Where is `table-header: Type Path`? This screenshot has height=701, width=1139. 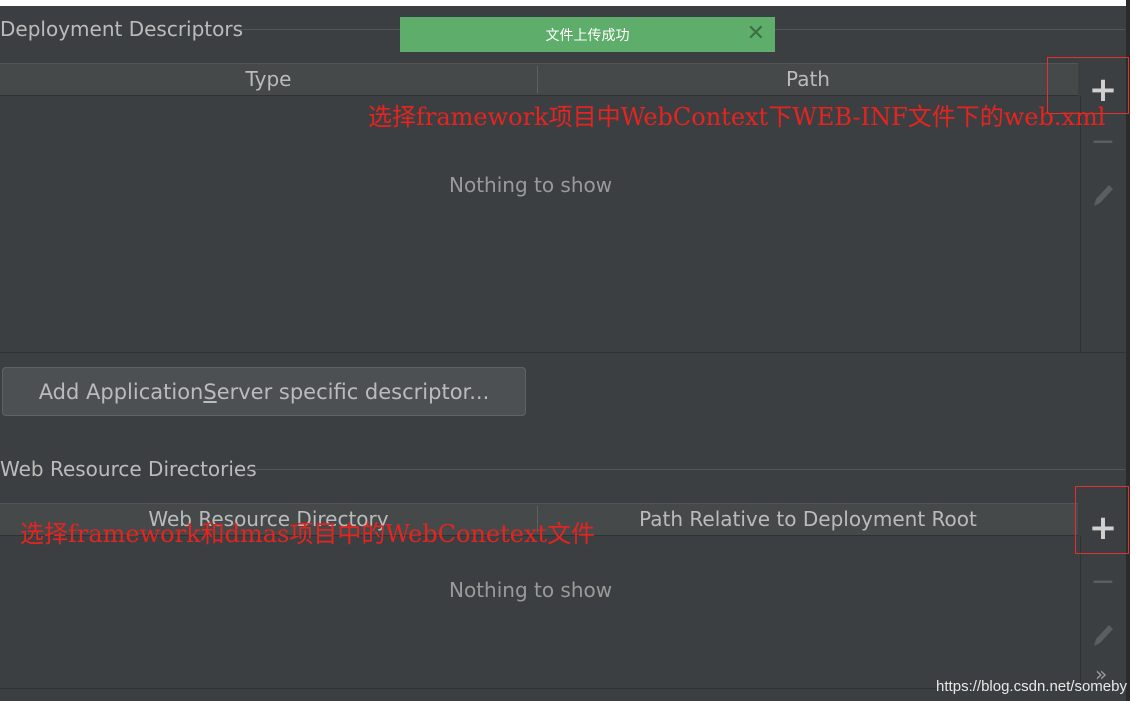
table-header: Type Path is located at coordinates (539, 79).